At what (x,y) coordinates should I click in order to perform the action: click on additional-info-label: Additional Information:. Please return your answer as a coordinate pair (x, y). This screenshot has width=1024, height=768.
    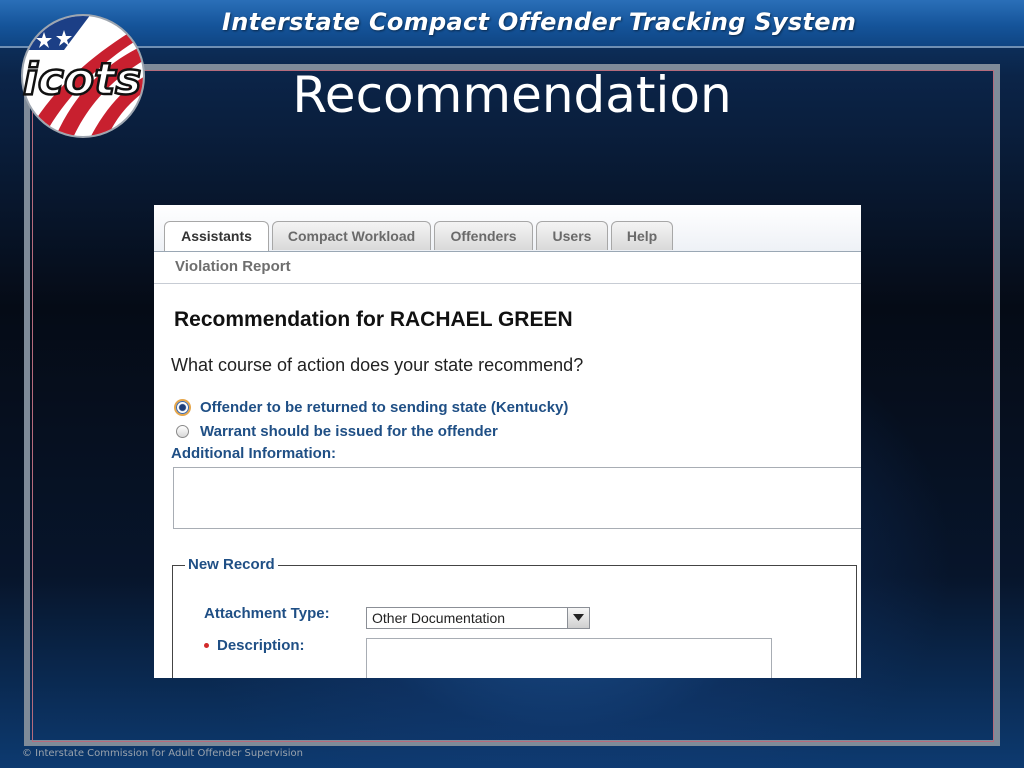
    Looking at the image, I should click on (253, 453).